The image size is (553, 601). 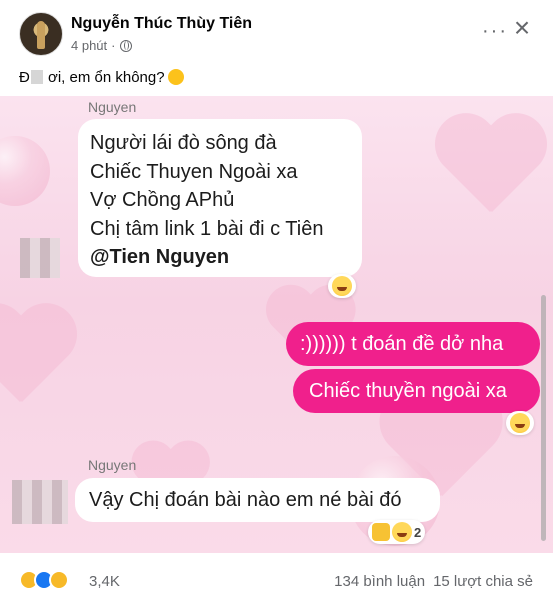 I want to click on close-button: ×, so click(x=522, y=29).